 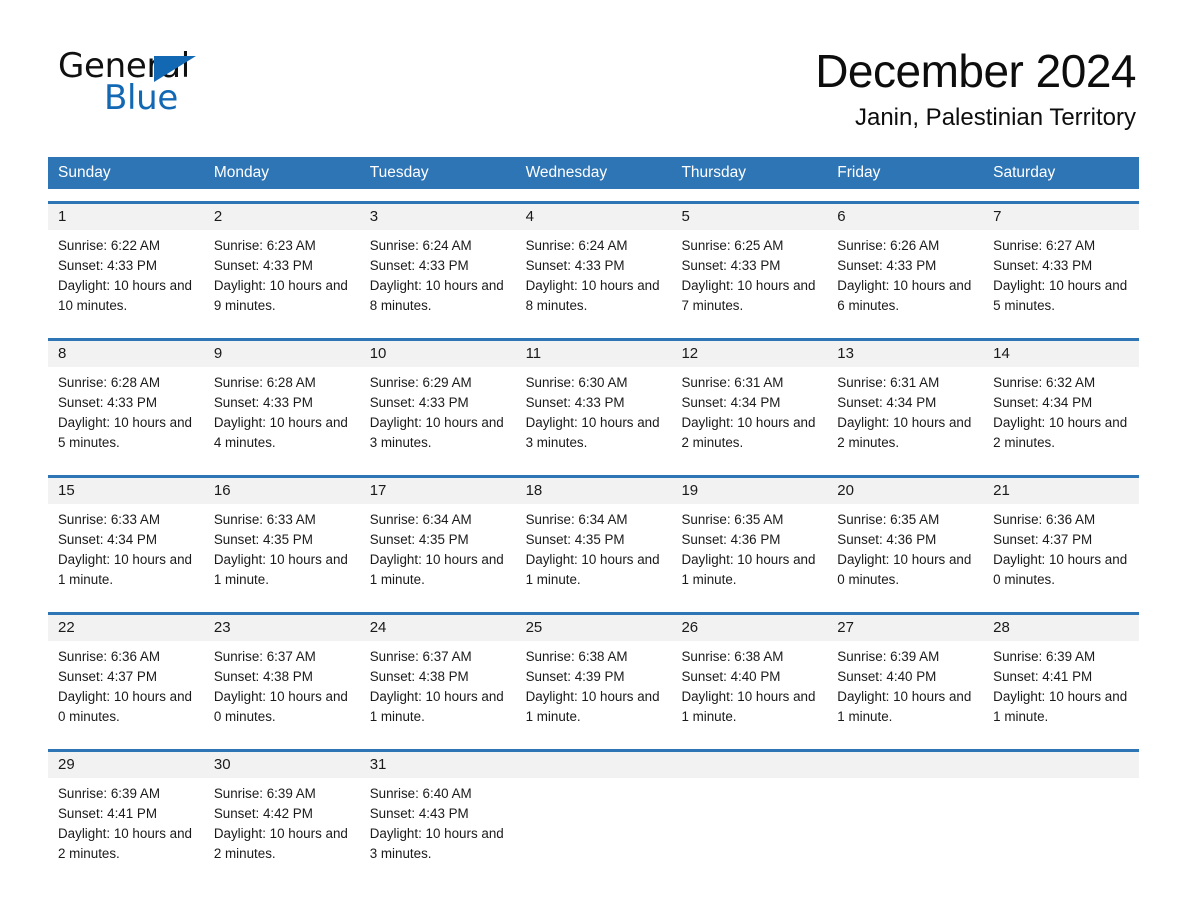 I want to click on day-number: 14, so click(x=1061, y=354).